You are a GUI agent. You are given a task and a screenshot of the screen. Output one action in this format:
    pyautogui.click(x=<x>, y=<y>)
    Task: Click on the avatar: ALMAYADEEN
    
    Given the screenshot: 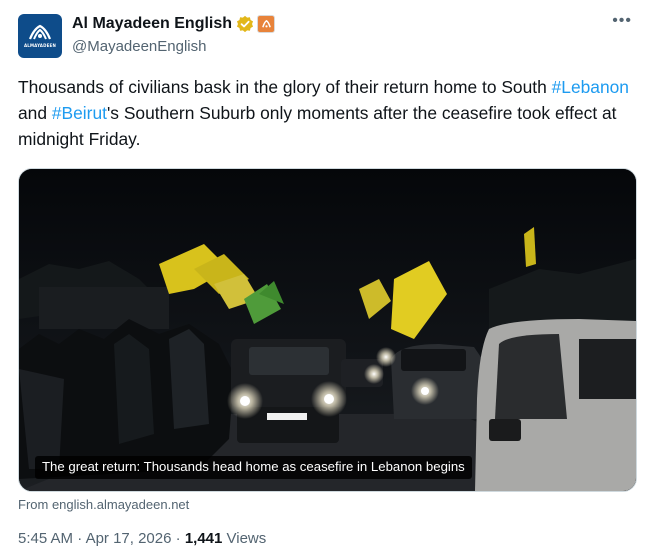 What is the action you would take?
    pyautogui.click(x=40, y=36)
    